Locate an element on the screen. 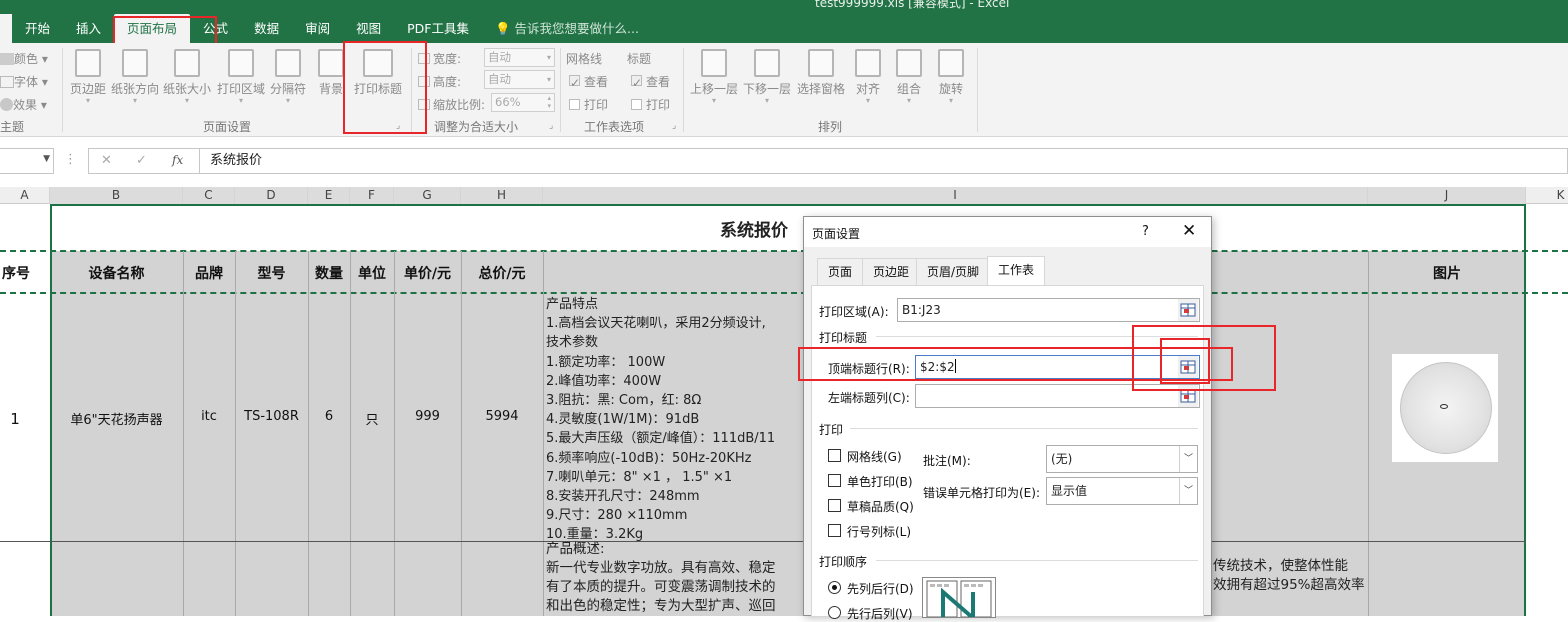 The image size is (1568, 622). tab-home: 开始 is located at coordinates (37, 28).